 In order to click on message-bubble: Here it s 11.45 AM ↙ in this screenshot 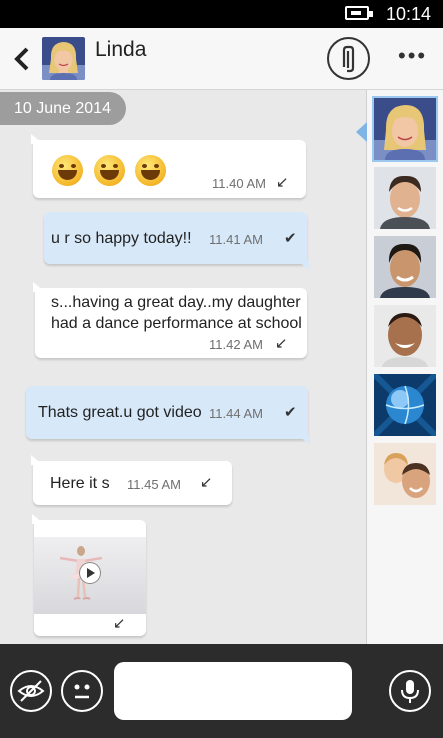, I will do `click(132, 483)`.